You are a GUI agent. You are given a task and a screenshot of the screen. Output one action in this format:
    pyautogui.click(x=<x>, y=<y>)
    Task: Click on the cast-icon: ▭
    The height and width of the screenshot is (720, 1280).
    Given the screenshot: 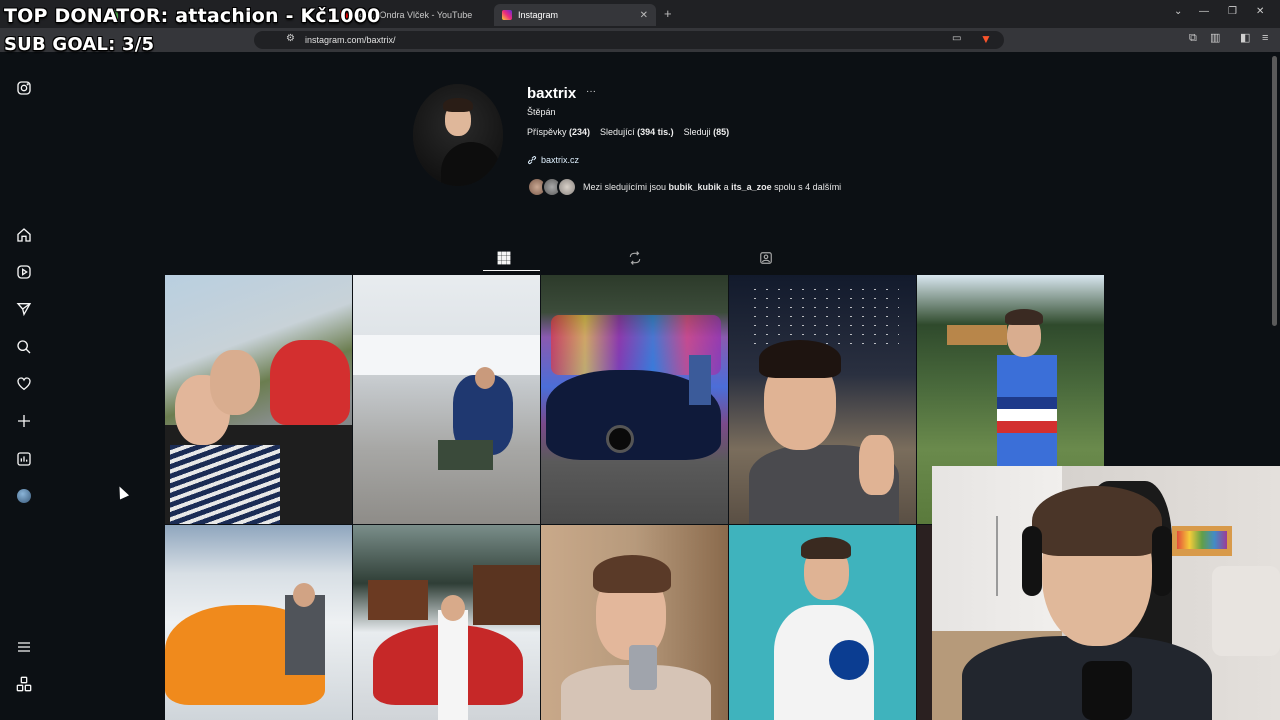 What is the action you would take?
    pyautogui.click(x=956, y=39)
    